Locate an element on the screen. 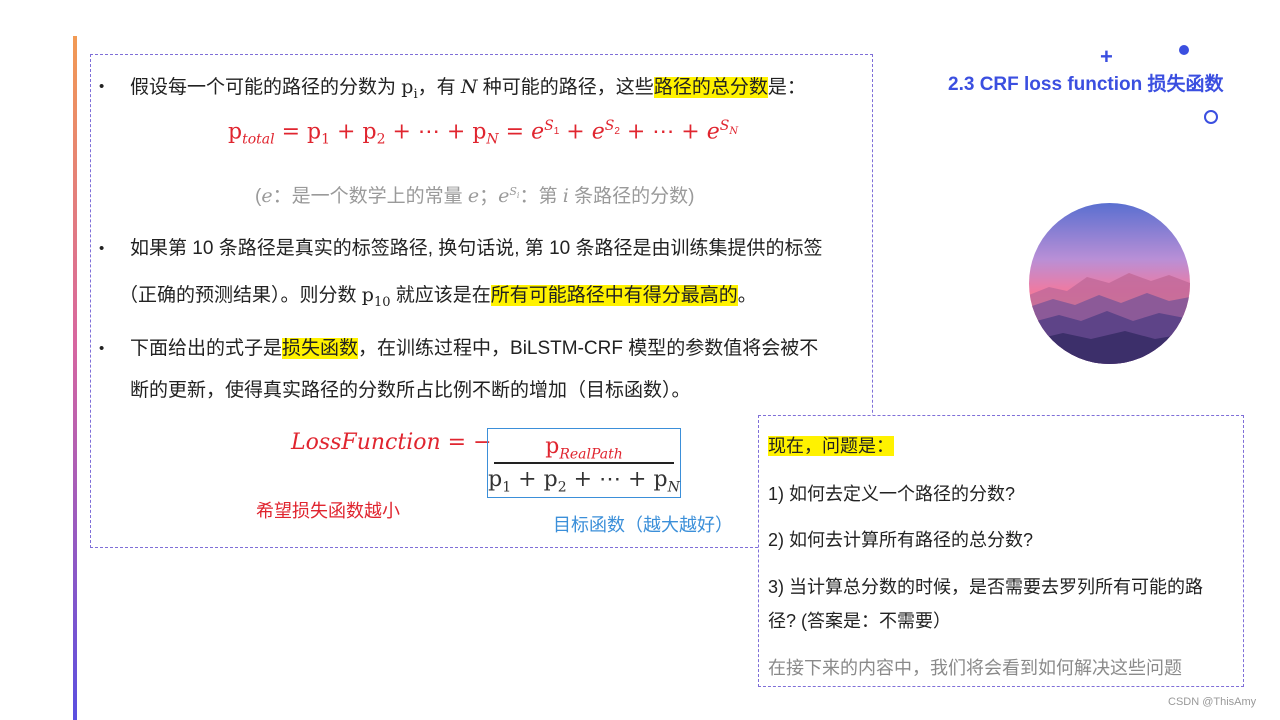 The image size is (1280, 720). fraction-bar is located at coordinates (584, 463).